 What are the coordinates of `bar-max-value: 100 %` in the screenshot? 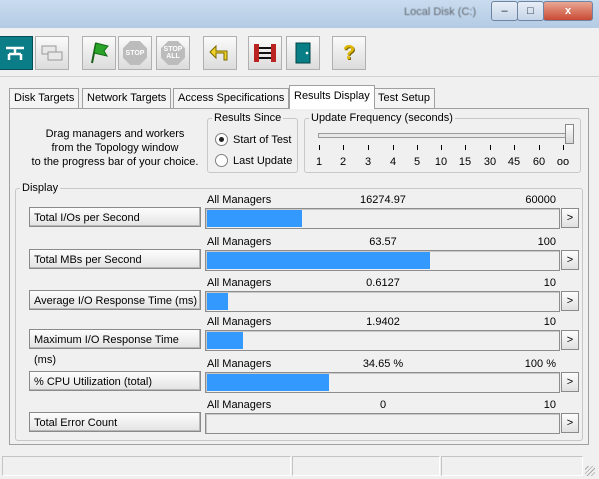 It's located at (540, 364).